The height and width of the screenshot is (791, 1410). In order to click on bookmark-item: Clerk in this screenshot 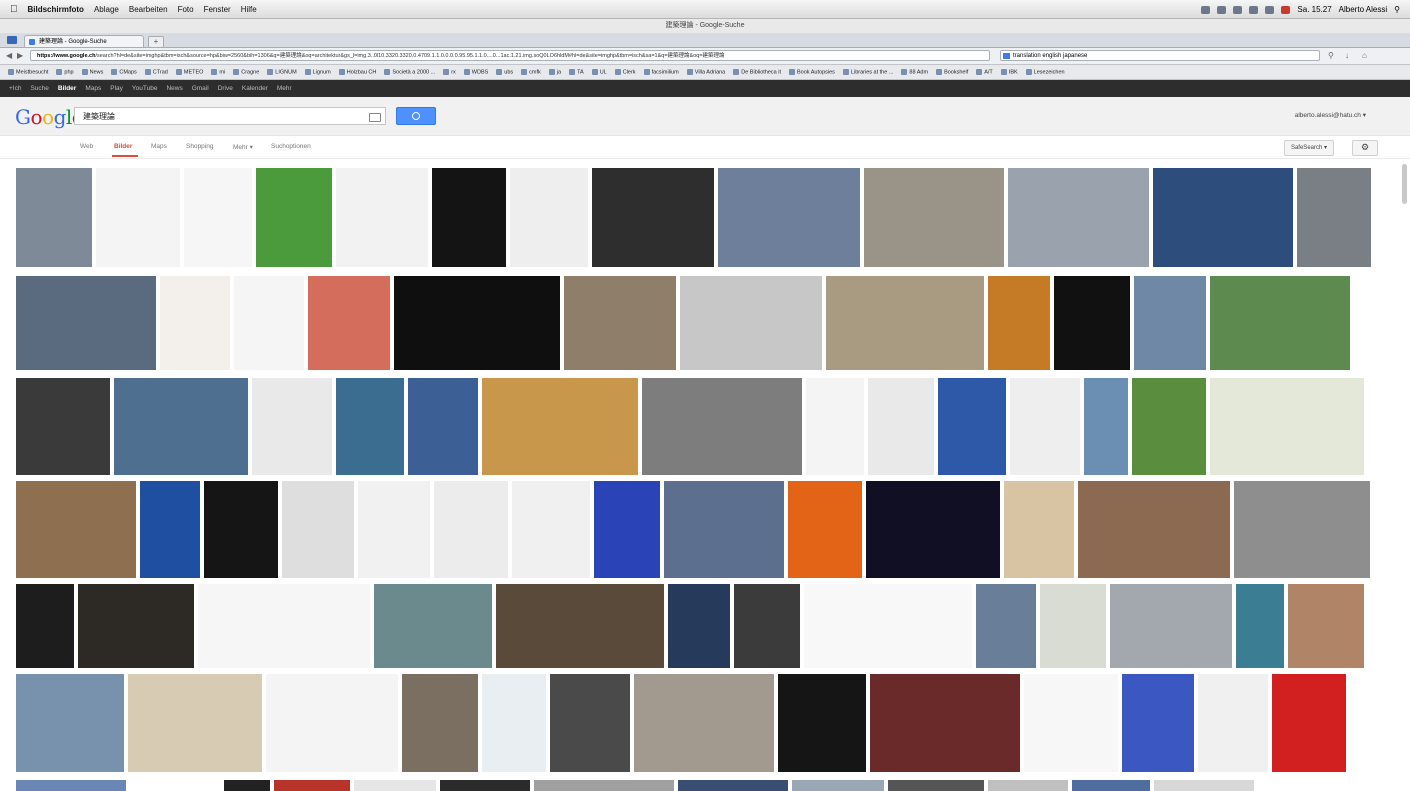, I will do `click(625, 71)`.